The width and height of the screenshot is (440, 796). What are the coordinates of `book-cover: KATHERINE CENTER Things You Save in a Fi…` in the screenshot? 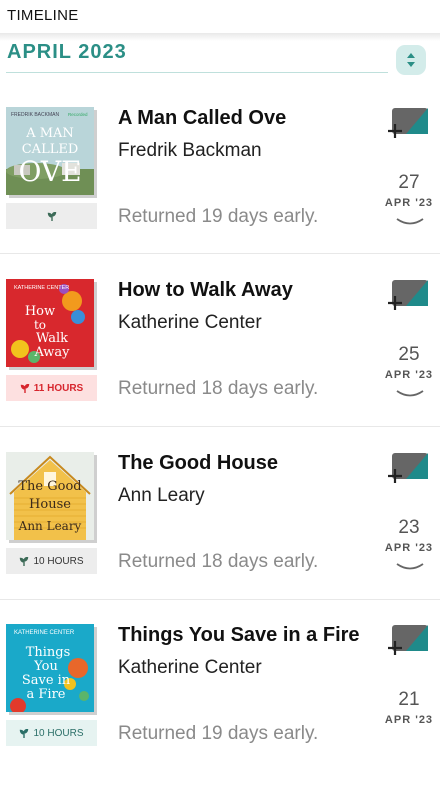 It's located at (50, 668).